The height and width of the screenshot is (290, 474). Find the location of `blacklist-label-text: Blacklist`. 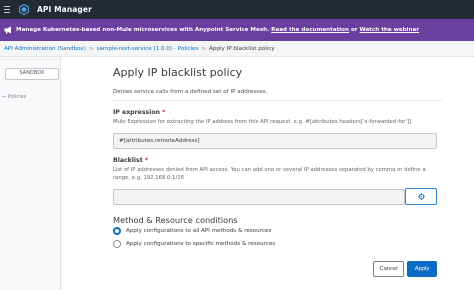

blacklist-label-text: Blacklist is located at coordinates (128, 160).